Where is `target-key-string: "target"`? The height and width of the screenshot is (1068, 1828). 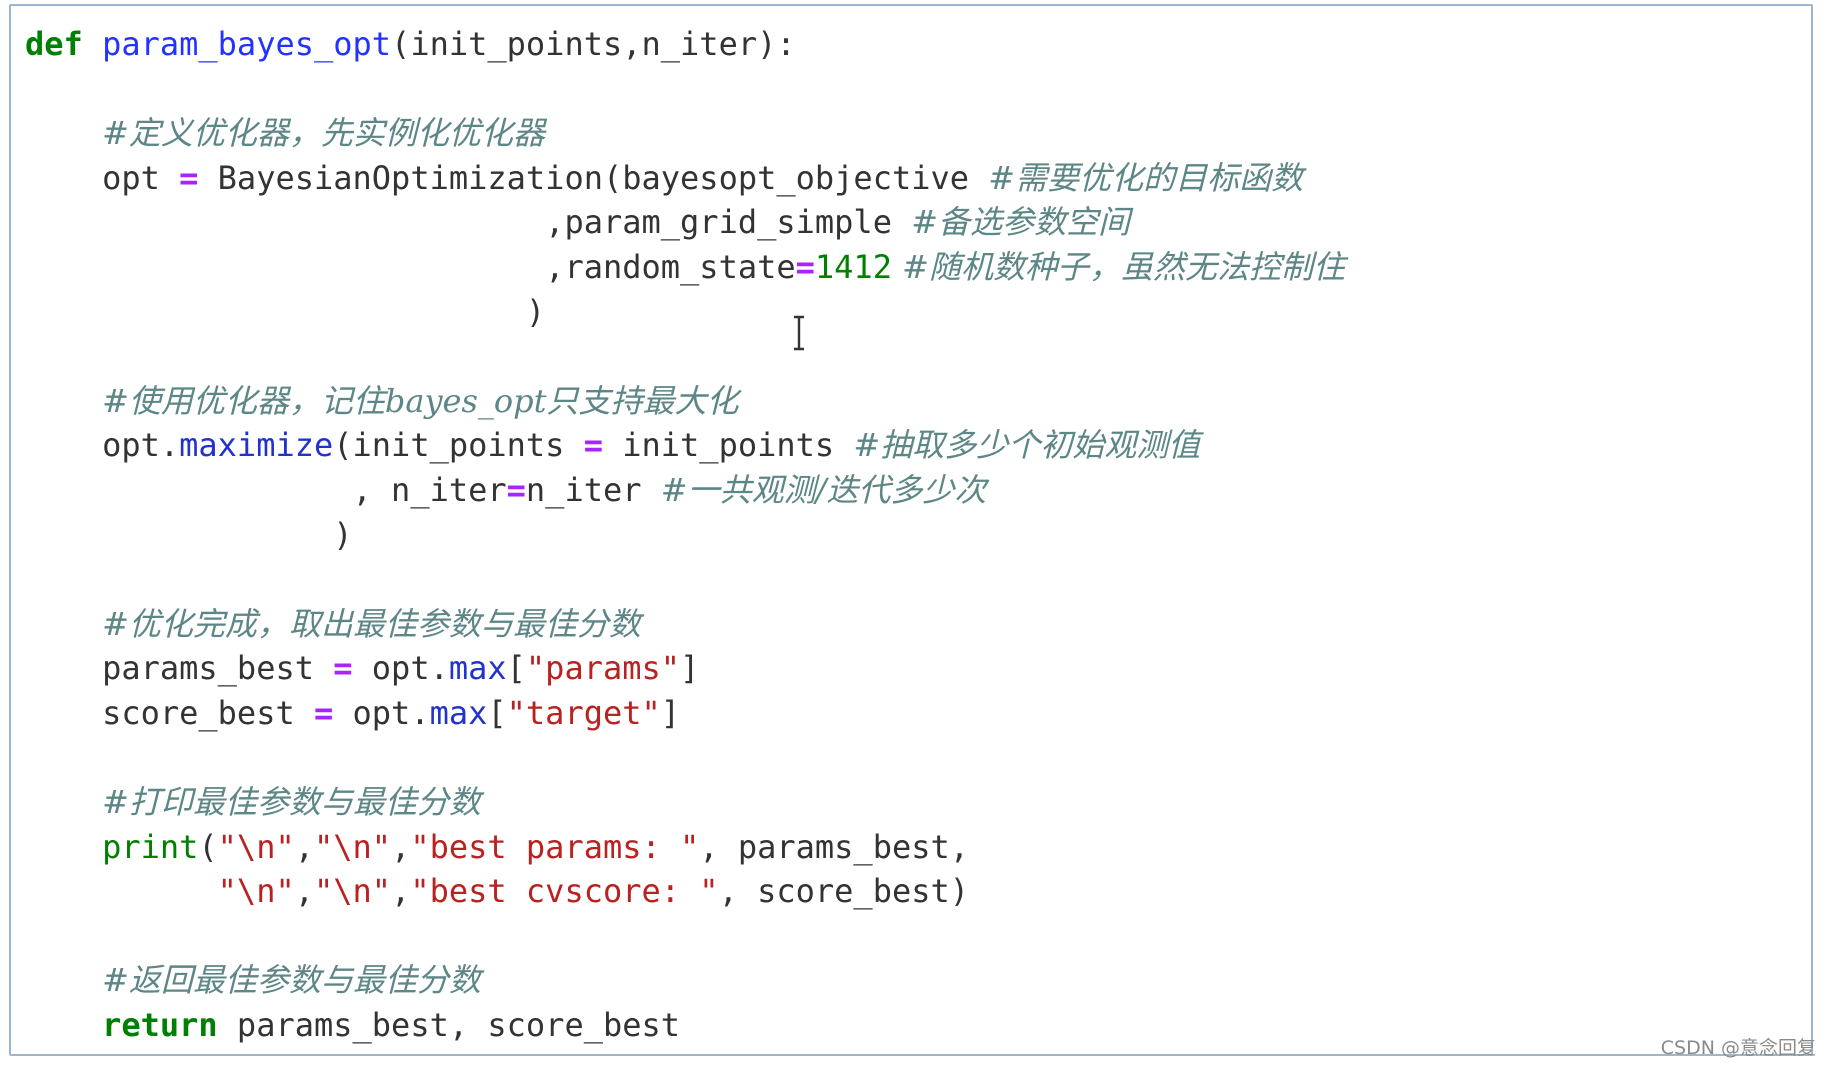
target-key-string: "target" is located at coordinates (583, 712).